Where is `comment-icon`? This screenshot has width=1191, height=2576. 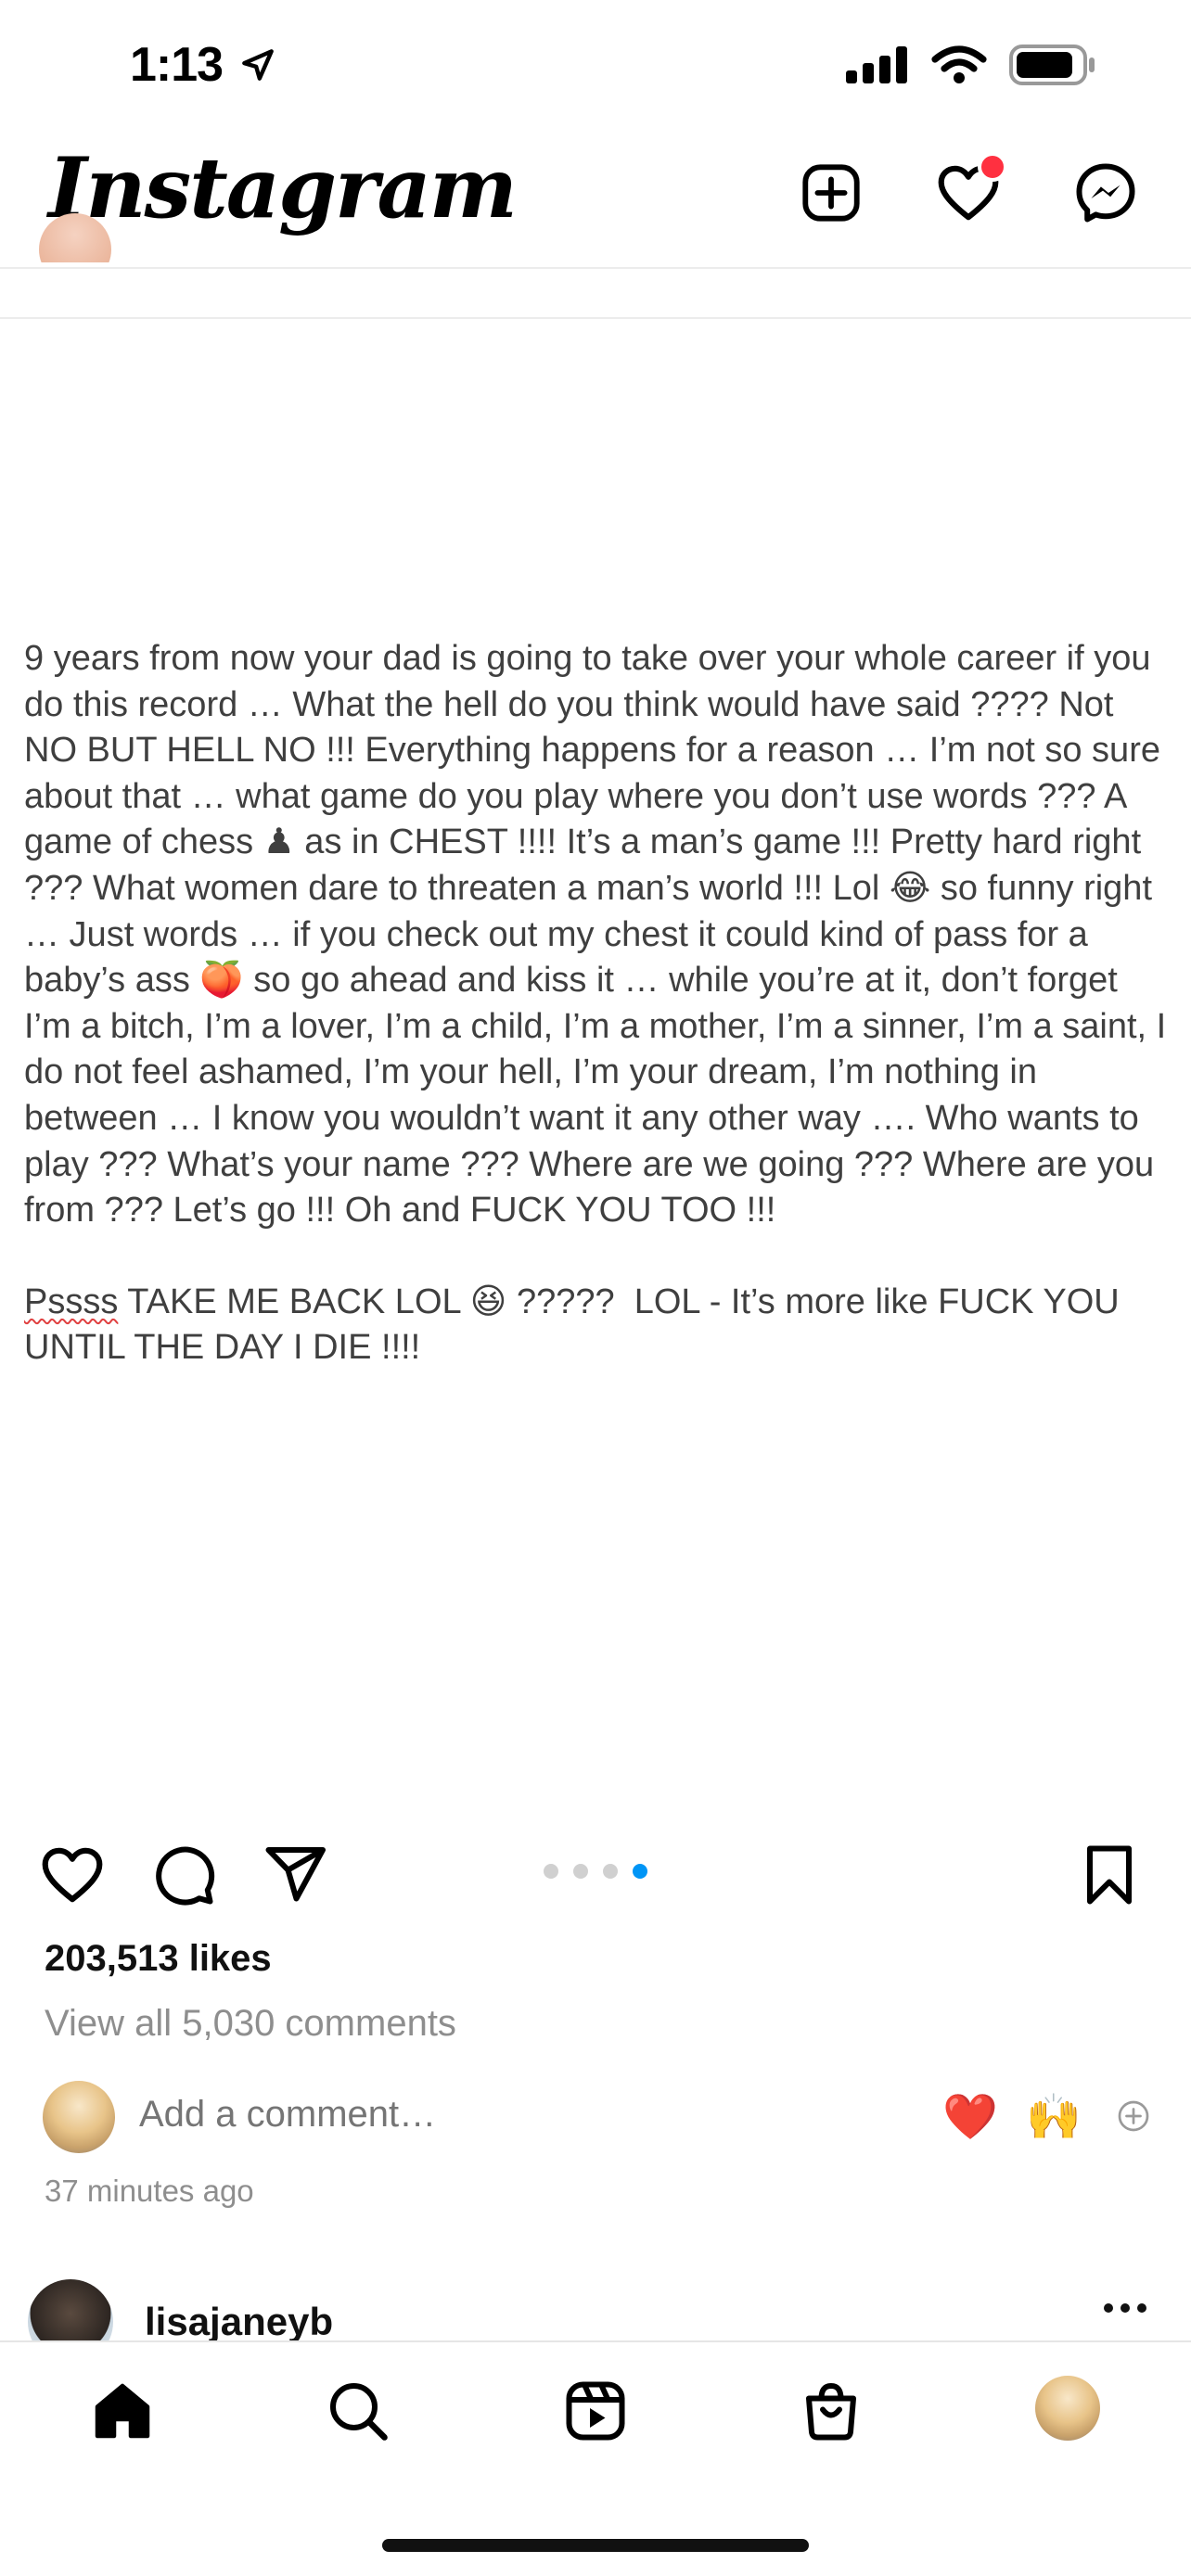 comment-icon is located at coordinates (185, 1876).